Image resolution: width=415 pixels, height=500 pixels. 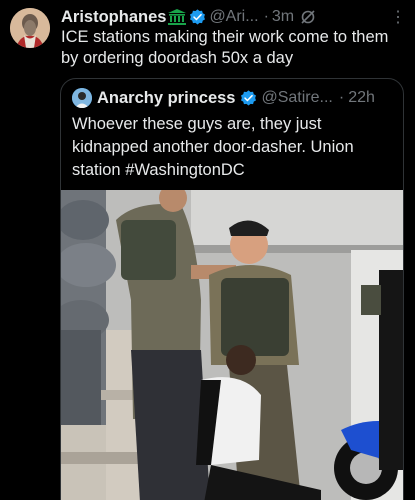 I want to click on tweet-time: 3m, so click(x=283, y=17).